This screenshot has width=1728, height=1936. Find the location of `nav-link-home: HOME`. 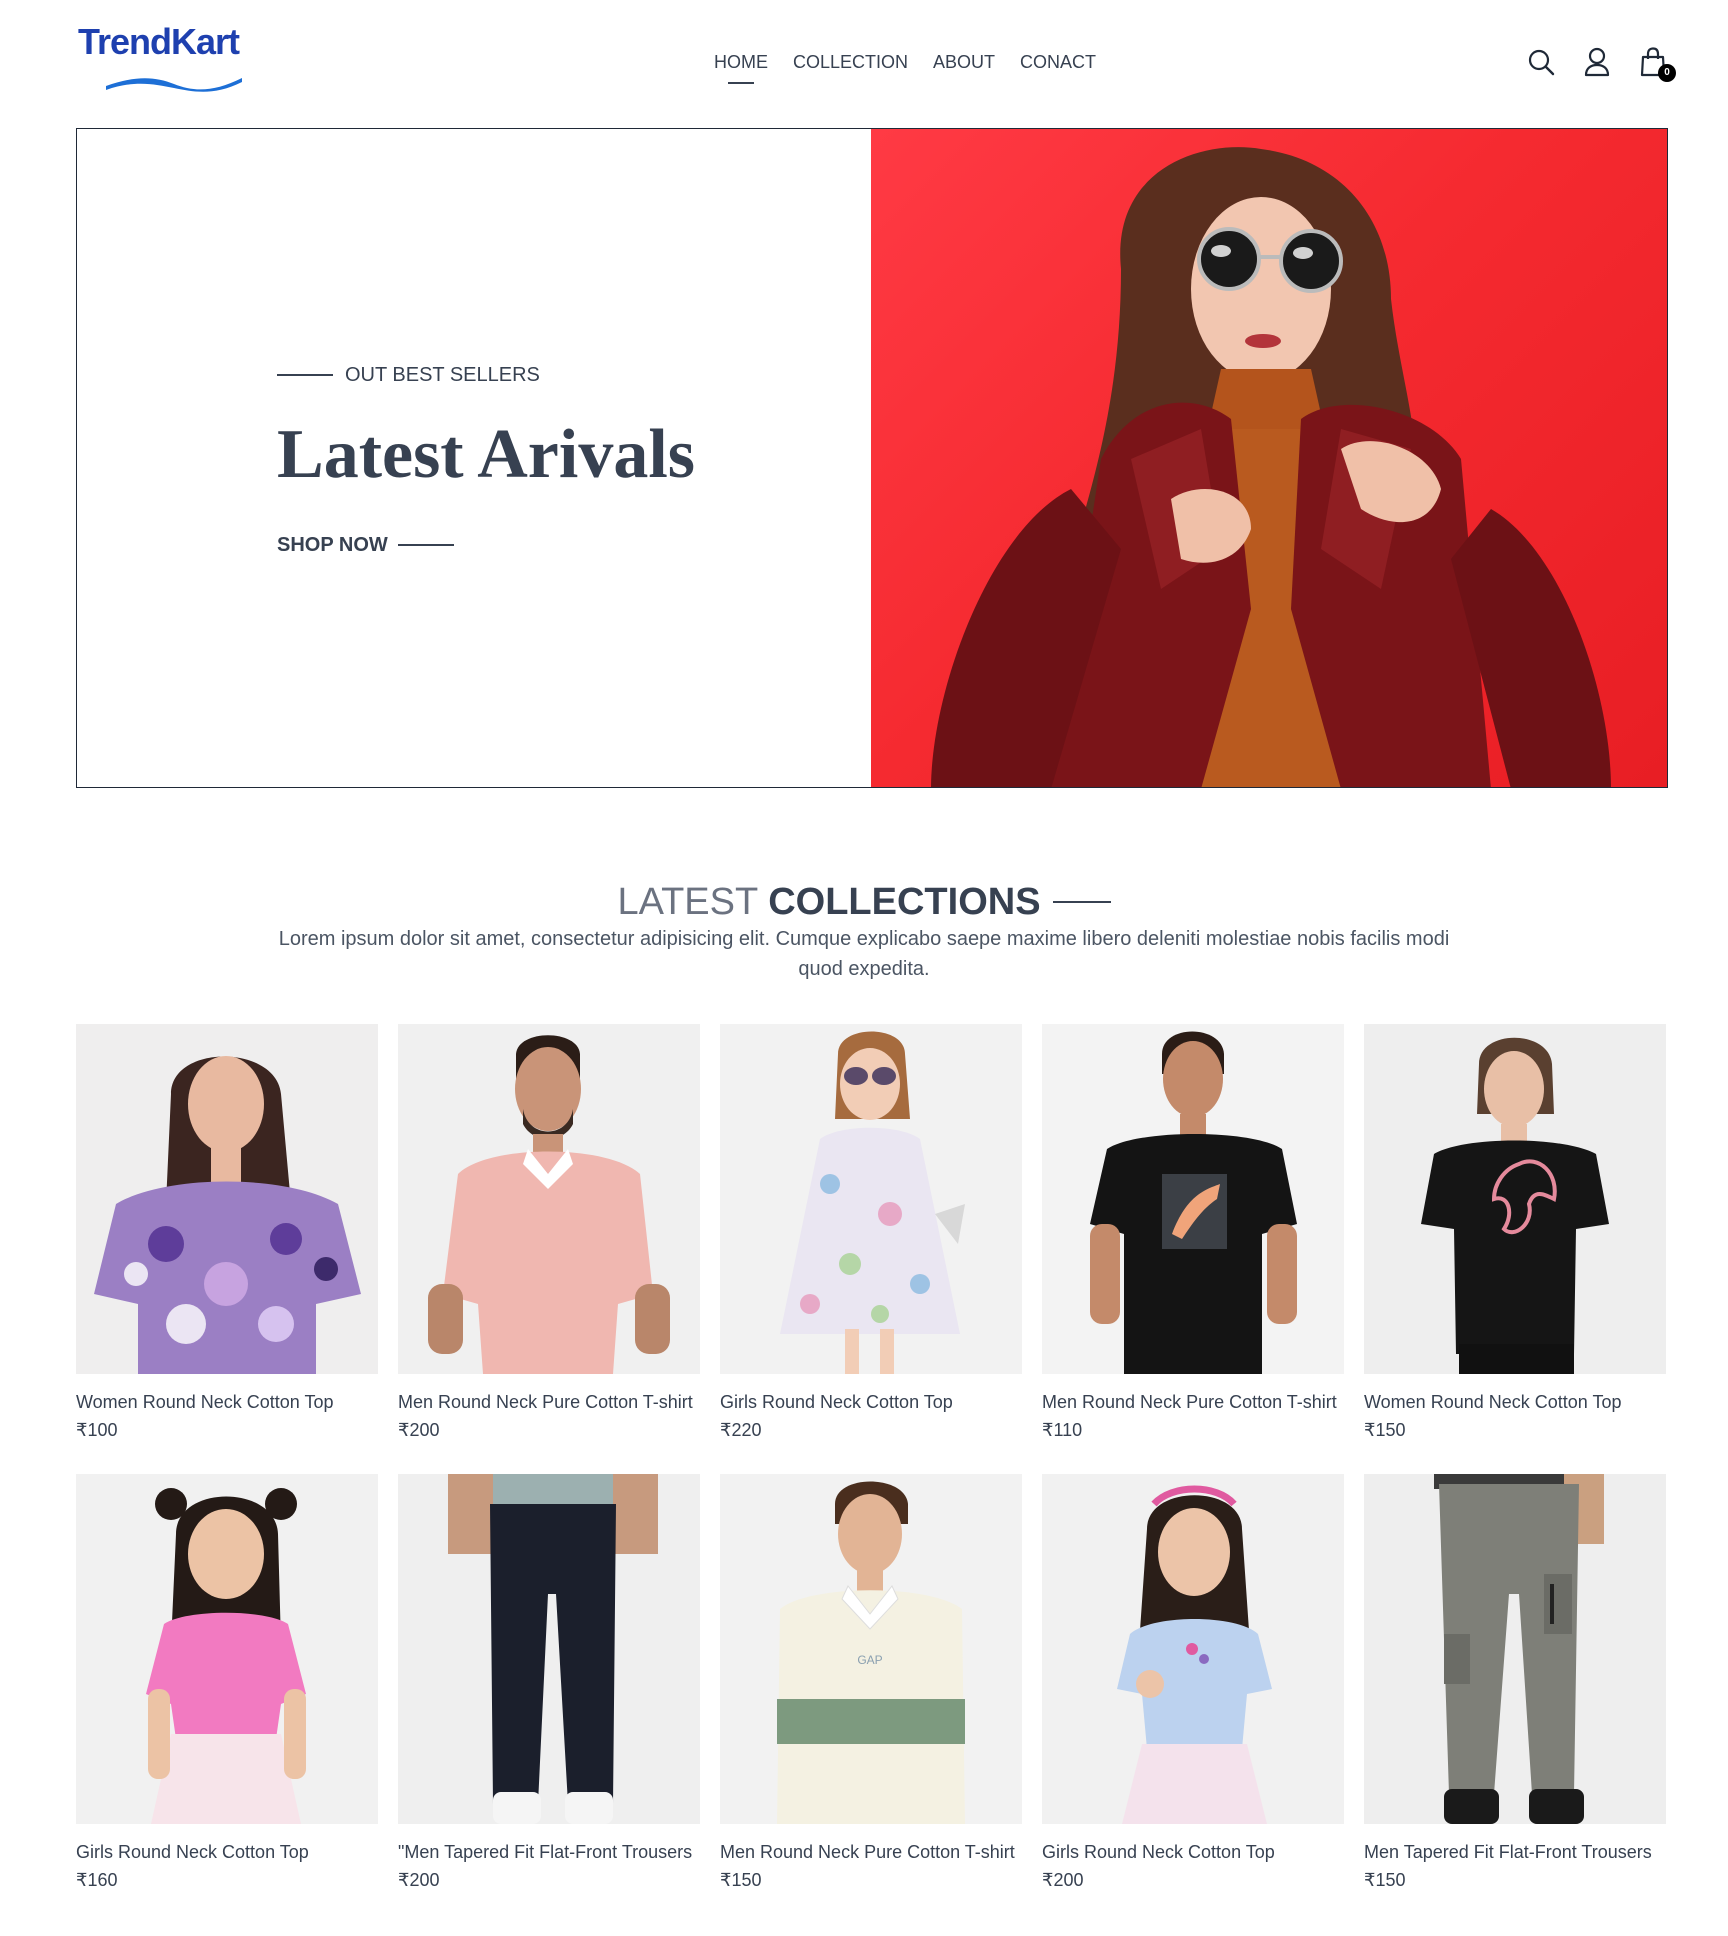

nav-link-home: HOME is located at coordinates (741, 66).